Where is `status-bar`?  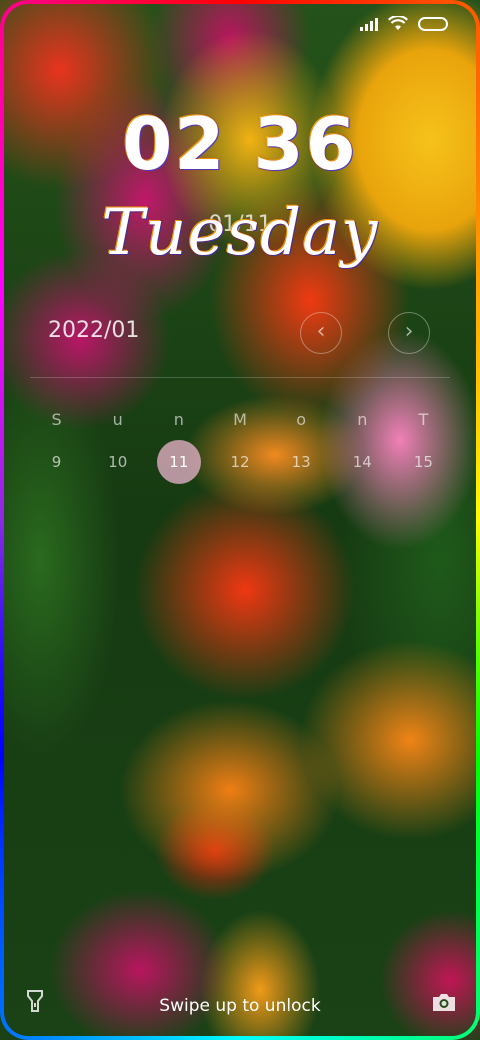
status-bar is located at coordinates (404, 23).